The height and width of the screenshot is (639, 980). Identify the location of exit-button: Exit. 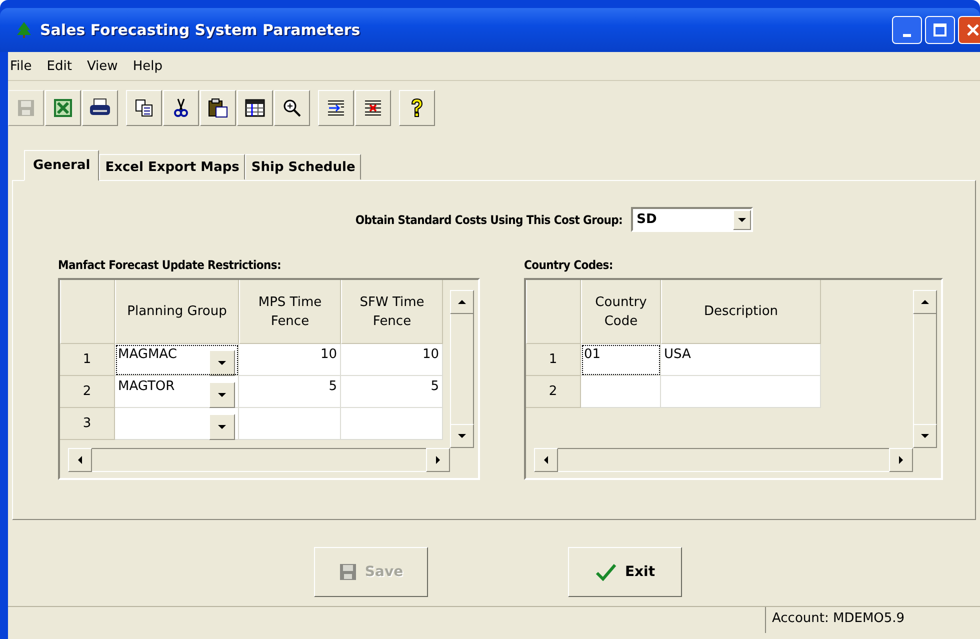
(625, 572).